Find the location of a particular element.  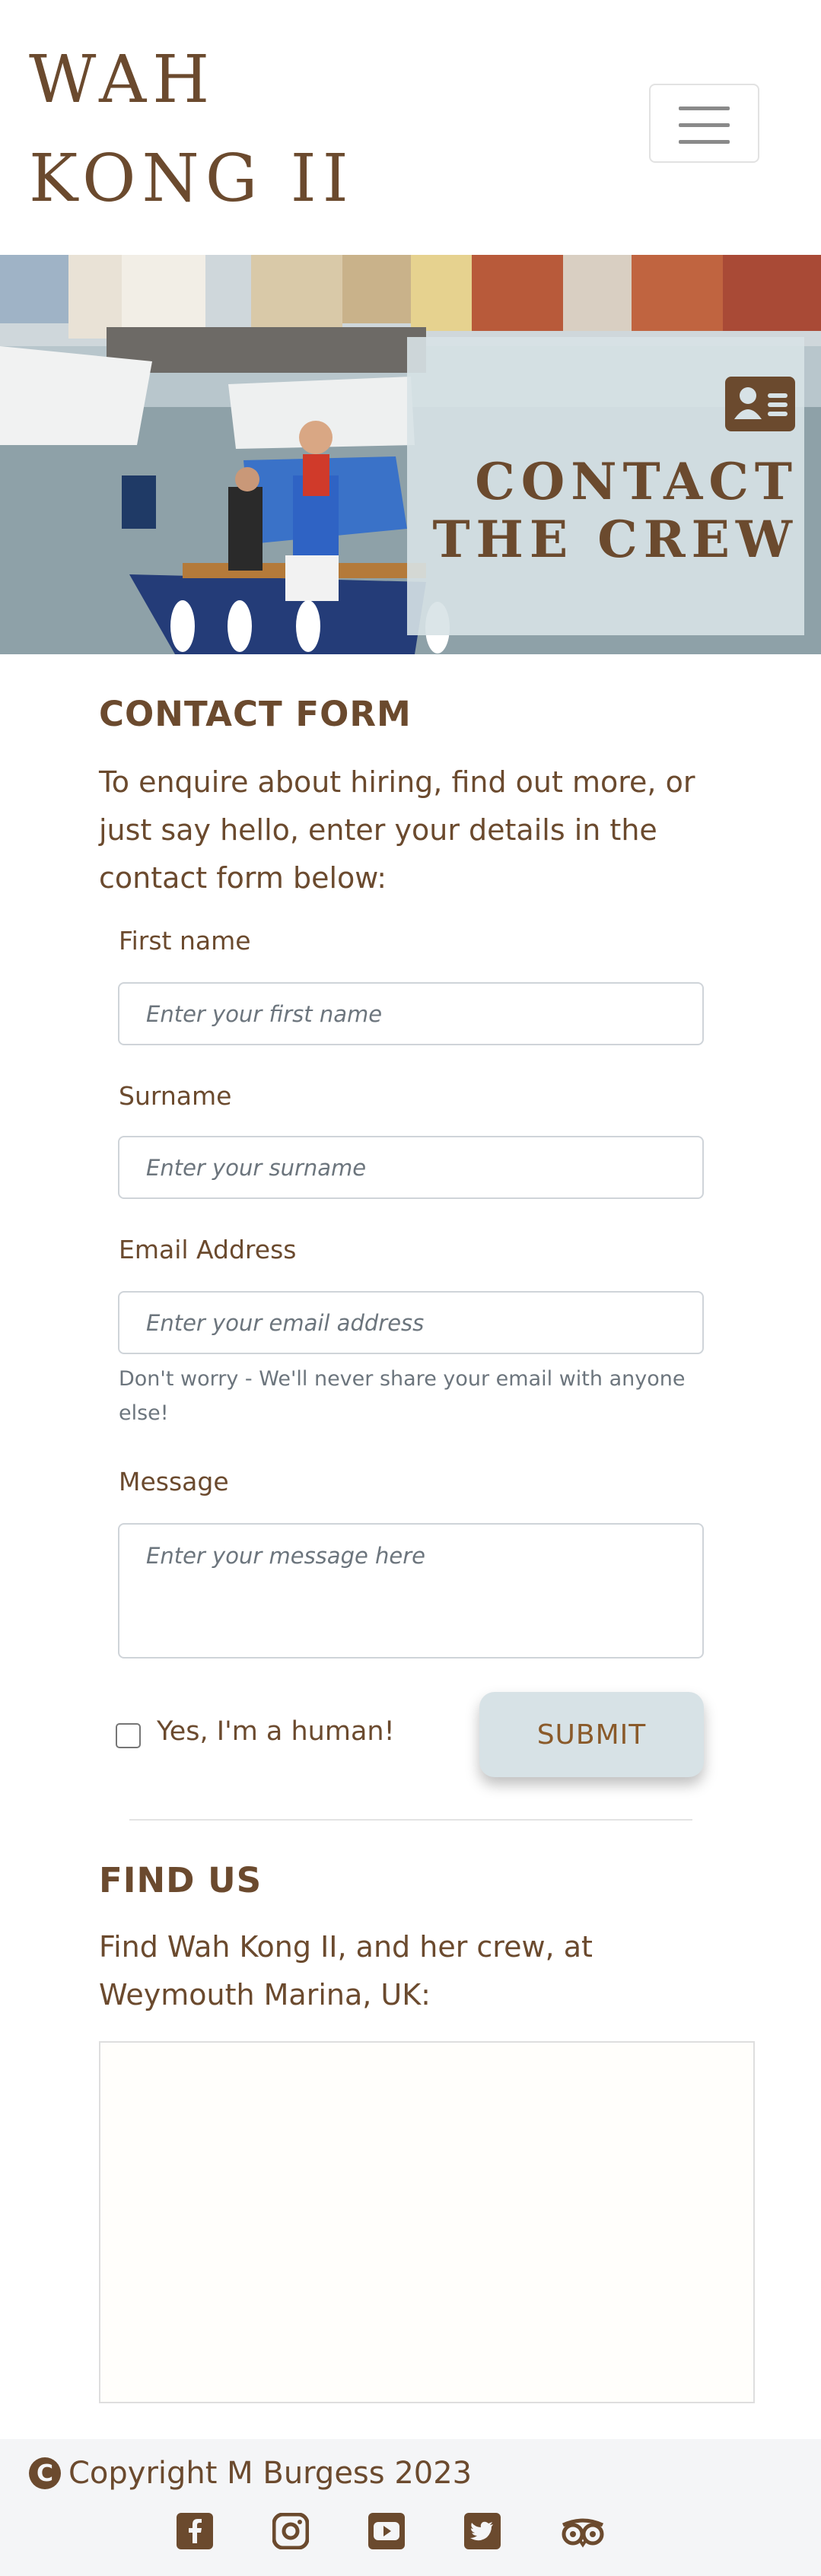

hero-title: CONTACT THE CREW is located at coordinates (608, 511).